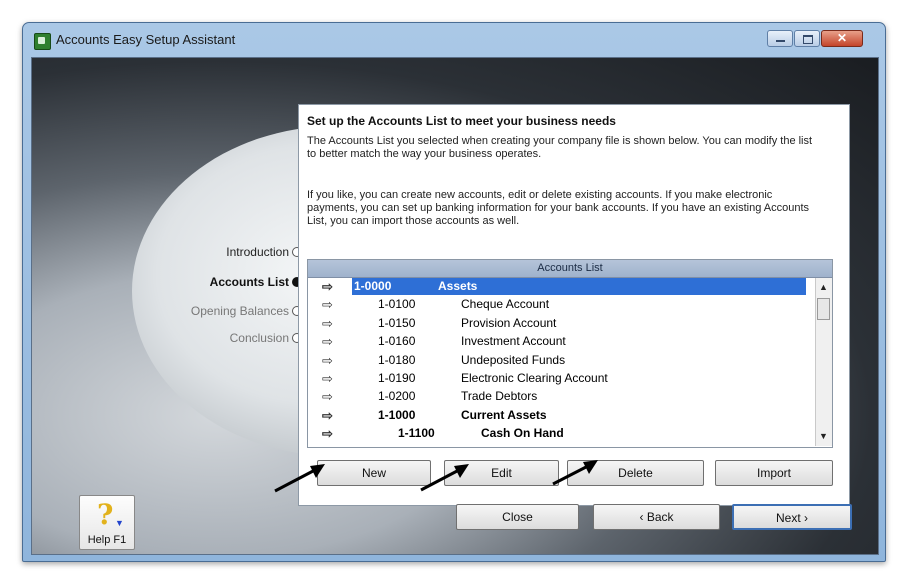 Image resolution: width=899 pixels, height=571 pixels. Describe the element at coordinates (257, 251) in the screenshot. I see `step-label: Introduction` at that location.